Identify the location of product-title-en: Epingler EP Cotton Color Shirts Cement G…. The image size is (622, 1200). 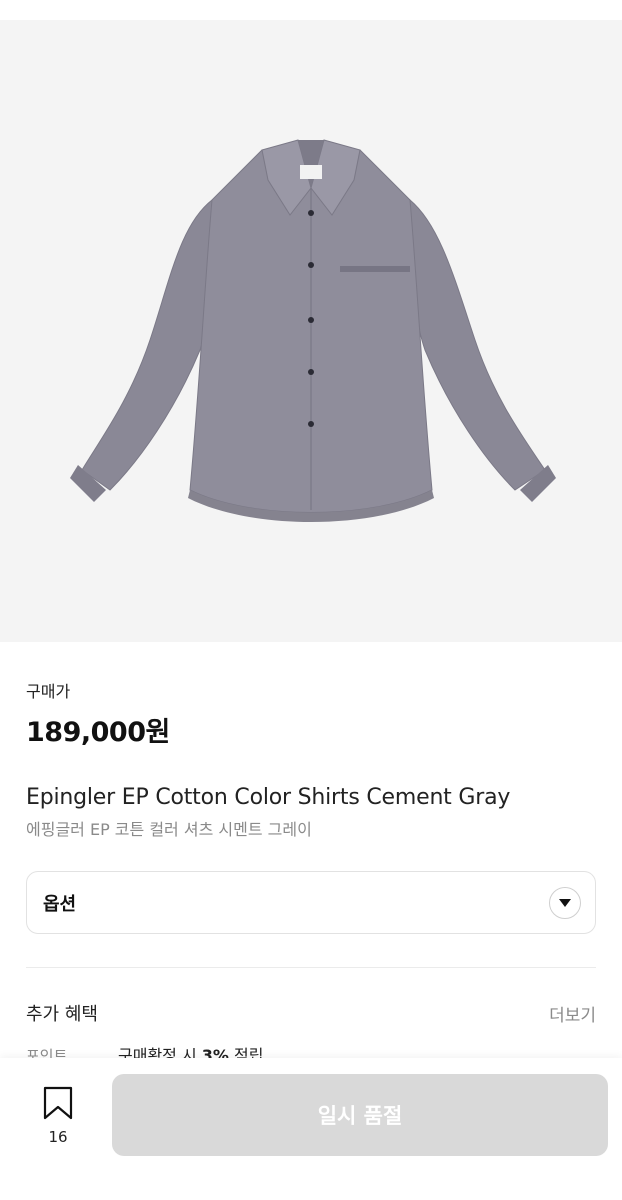
(268, 797).